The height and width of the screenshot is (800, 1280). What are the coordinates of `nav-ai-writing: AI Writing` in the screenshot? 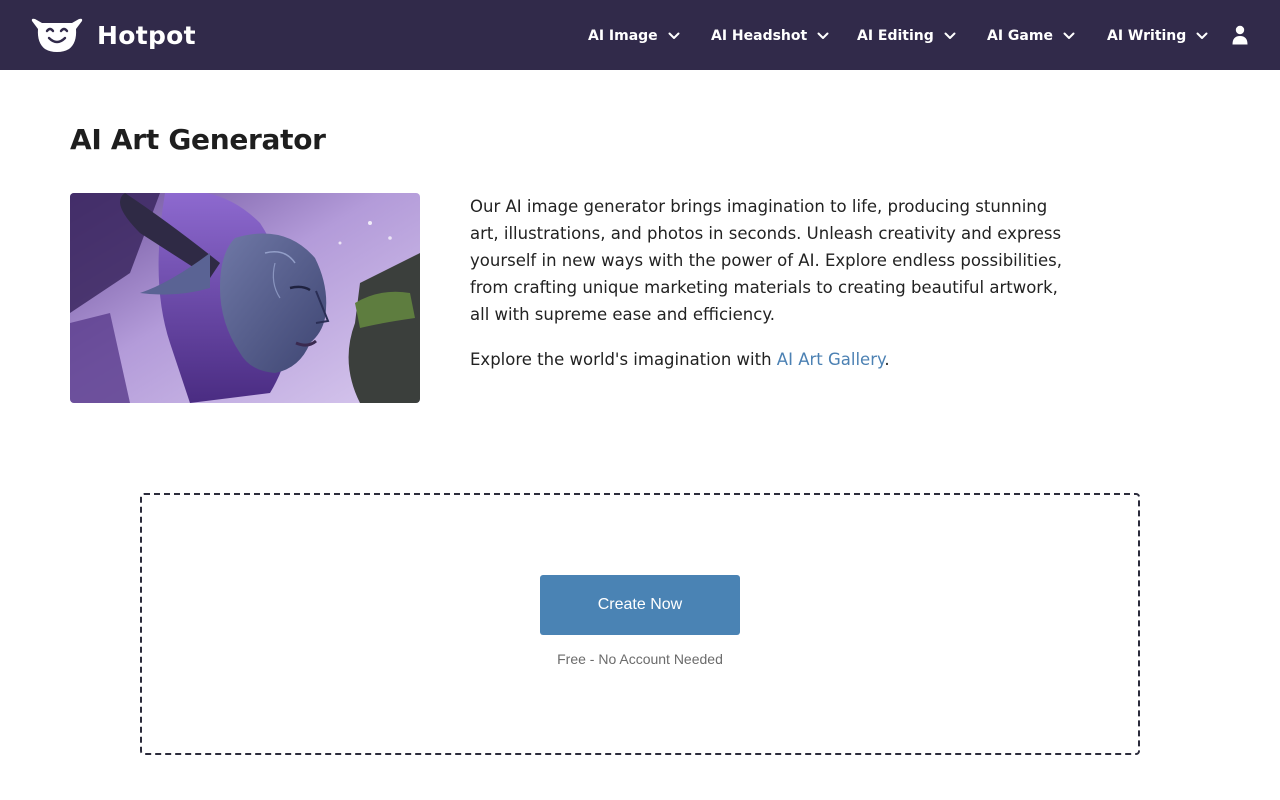 It's located at (1157, 36).